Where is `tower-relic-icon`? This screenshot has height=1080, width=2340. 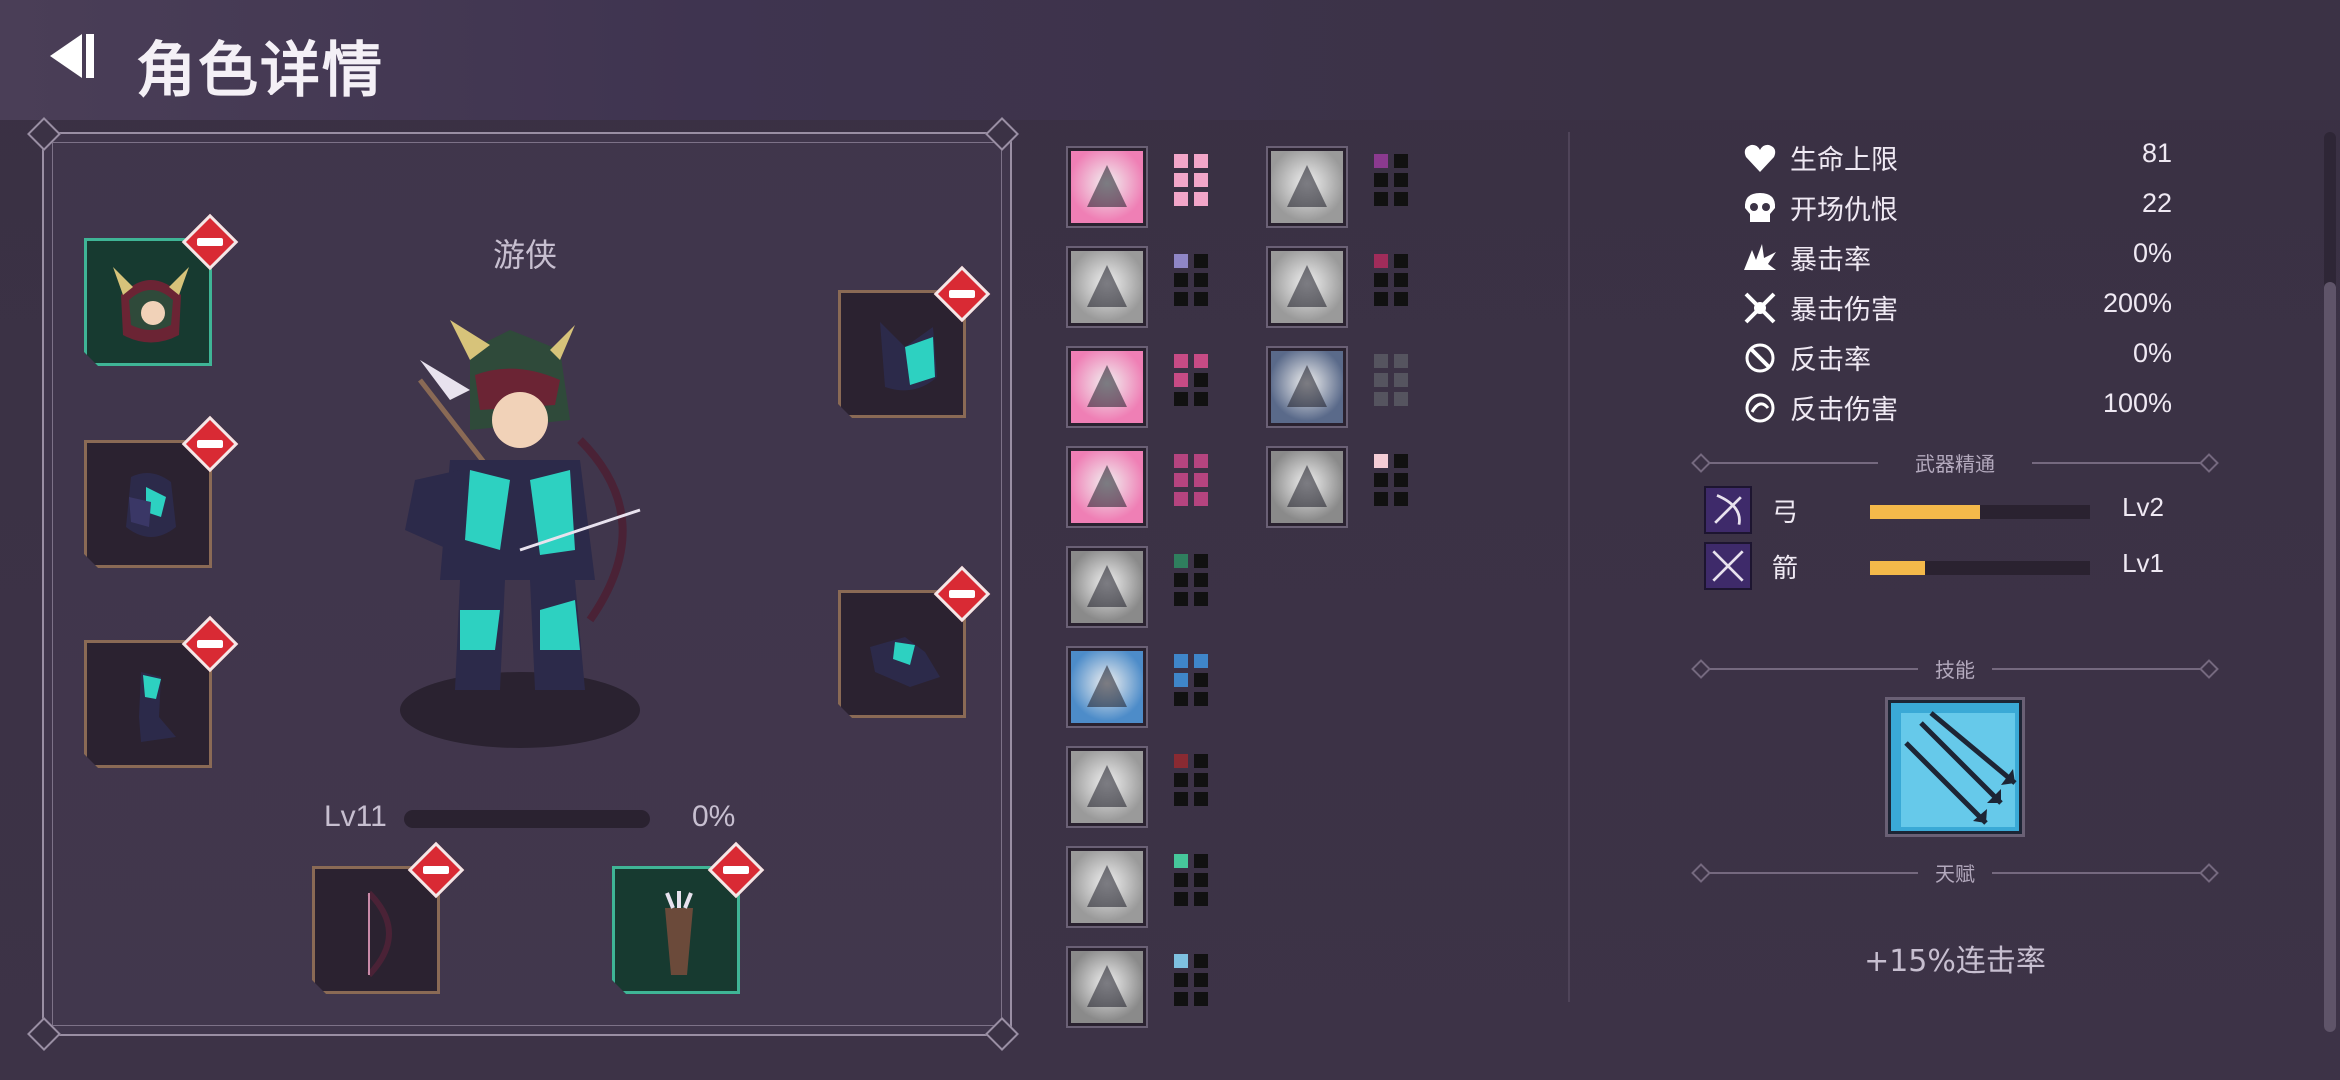
tower-relic-icon is located at coordinates (1307, 287).